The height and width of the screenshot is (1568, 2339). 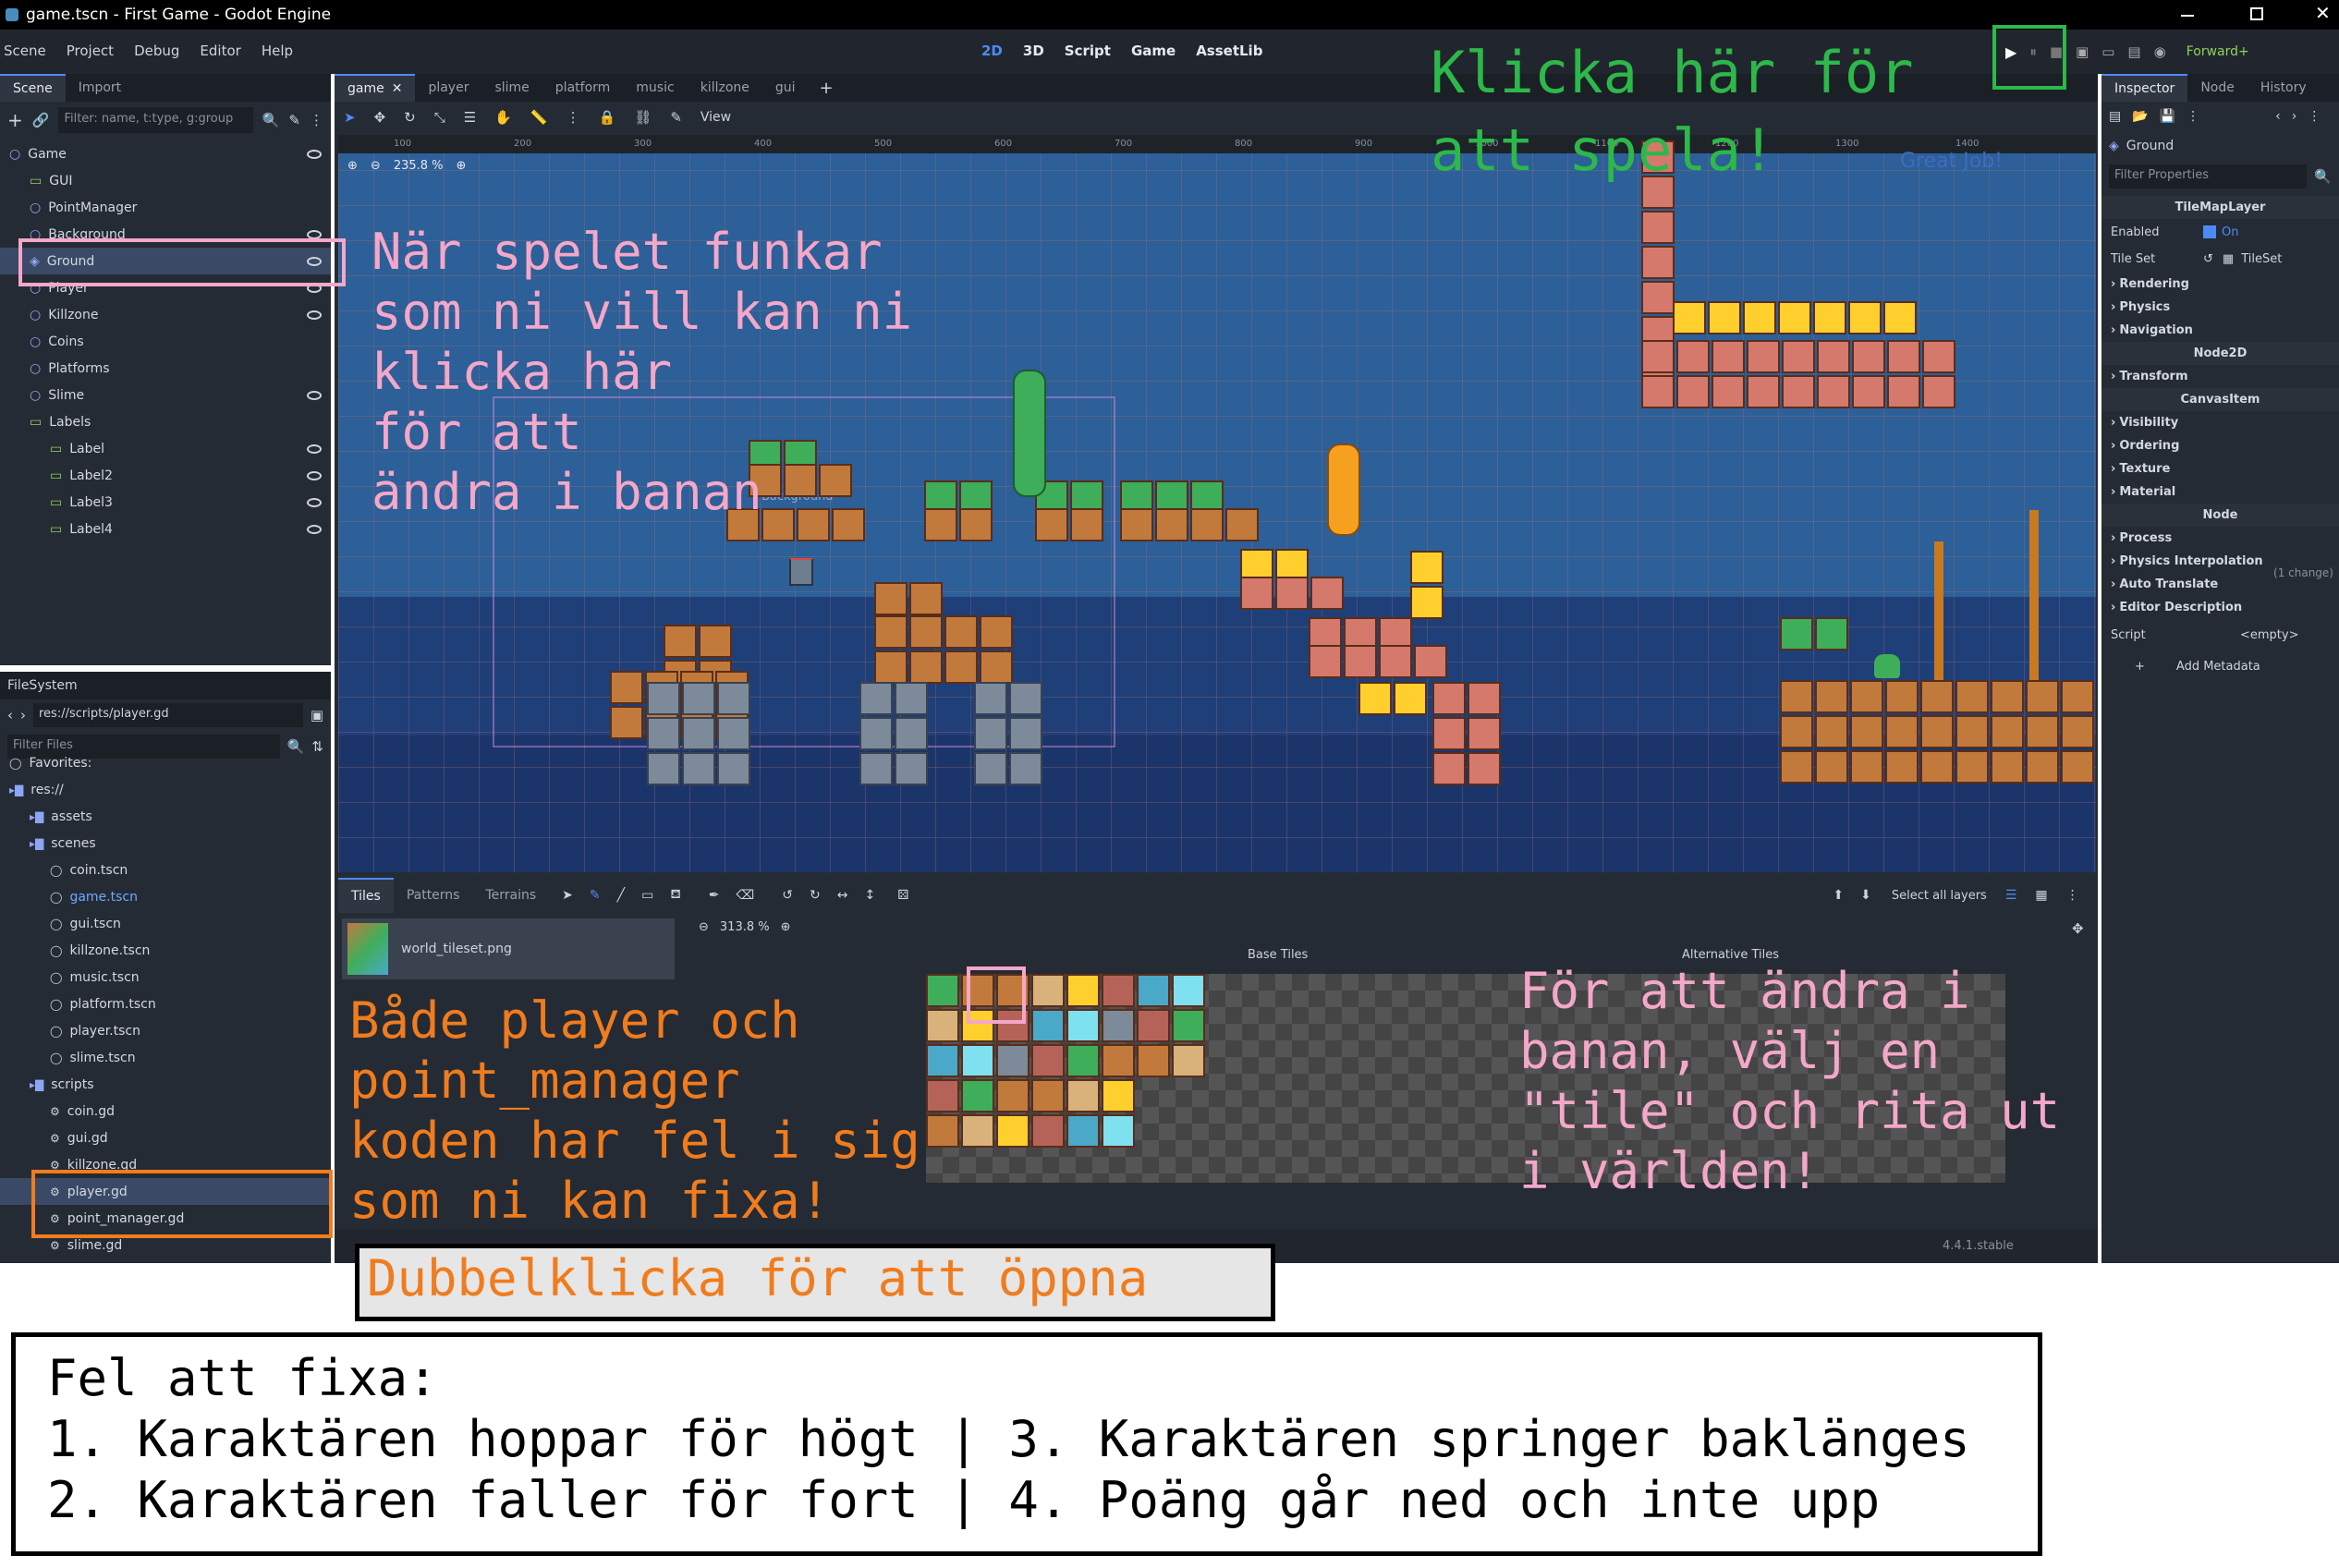 What do you see at coordinates (15, 120) in the screenshot?
I see `add-node-icon: +` at bounding box center [15, 120].